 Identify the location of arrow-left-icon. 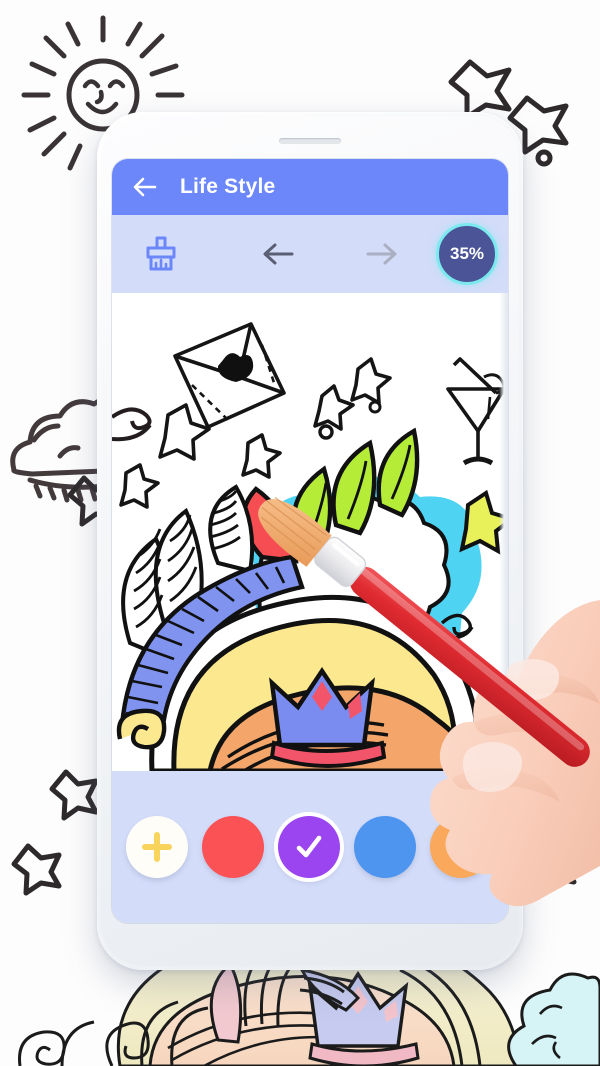
(278, 254).